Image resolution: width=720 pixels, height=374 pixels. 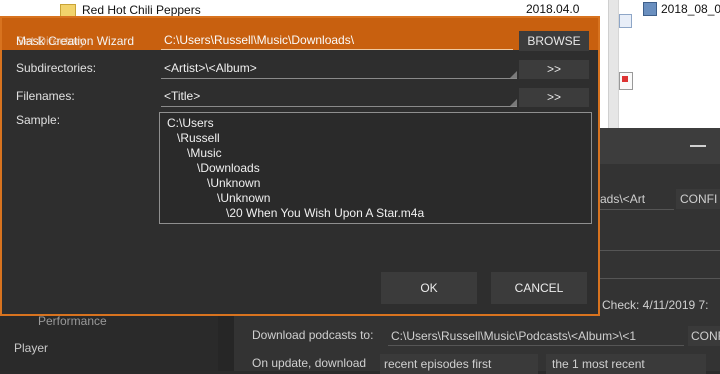 I want to click on sample-line: \Music, so click(x=204, y=153).